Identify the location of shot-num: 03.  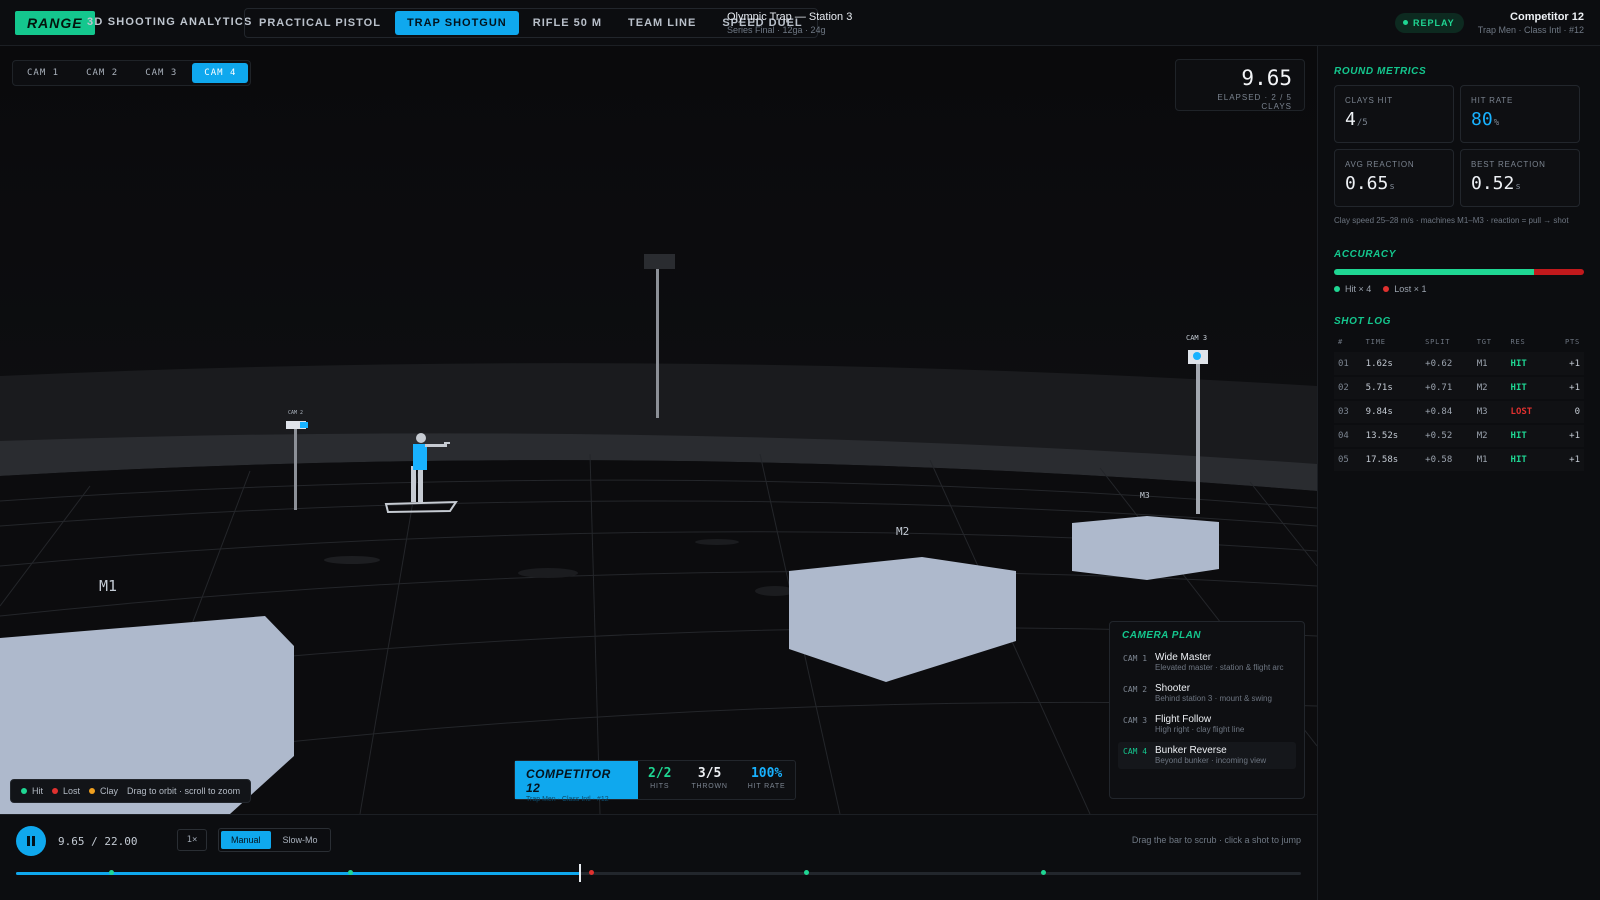
(1348, 412).